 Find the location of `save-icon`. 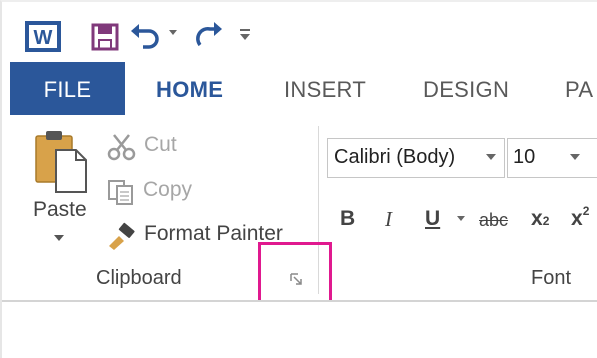

save-icon is located at coordinates (105, 37).